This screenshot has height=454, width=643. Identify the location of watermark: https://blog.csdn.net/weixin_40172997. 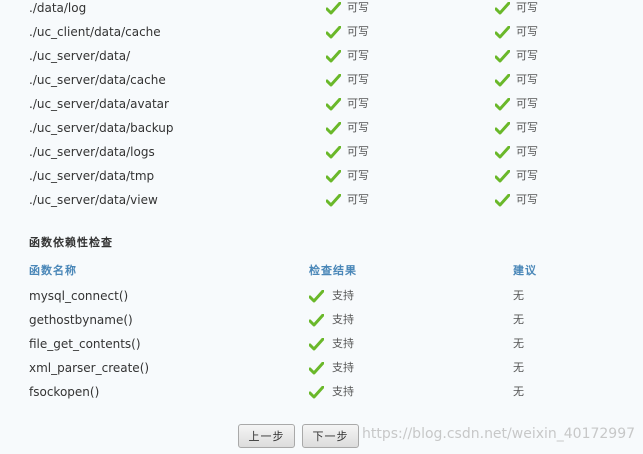
(499, 434).